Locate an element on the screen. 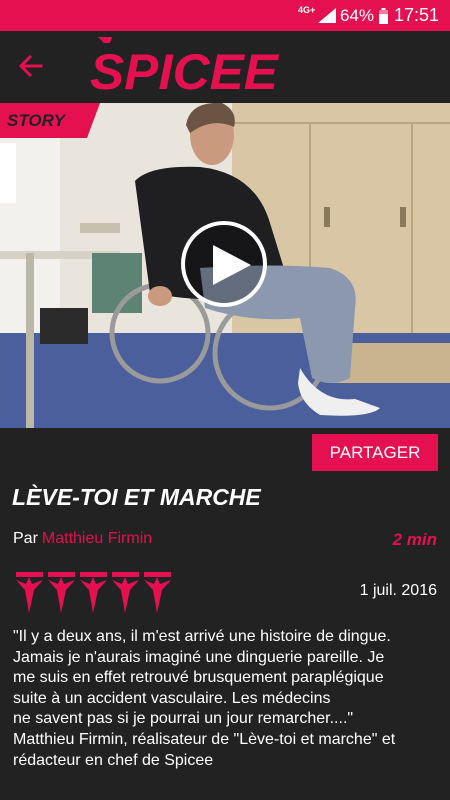 The height and width of the screenshot is (800, 450). play-button is located at coordinates (224, 264).